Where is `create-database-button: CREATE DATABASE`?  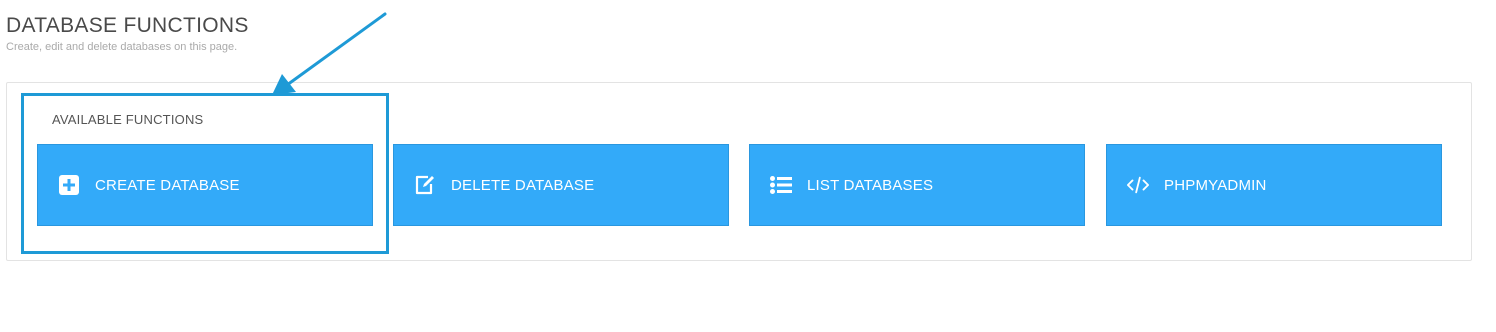
create-database-button: CREATE DATABASE is located at coordinates (205, 185).